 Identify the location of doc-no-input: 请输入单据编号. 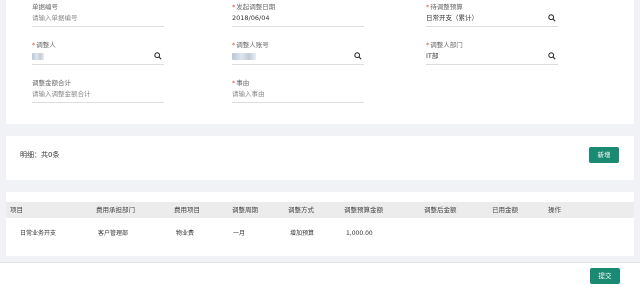
(98, 19).